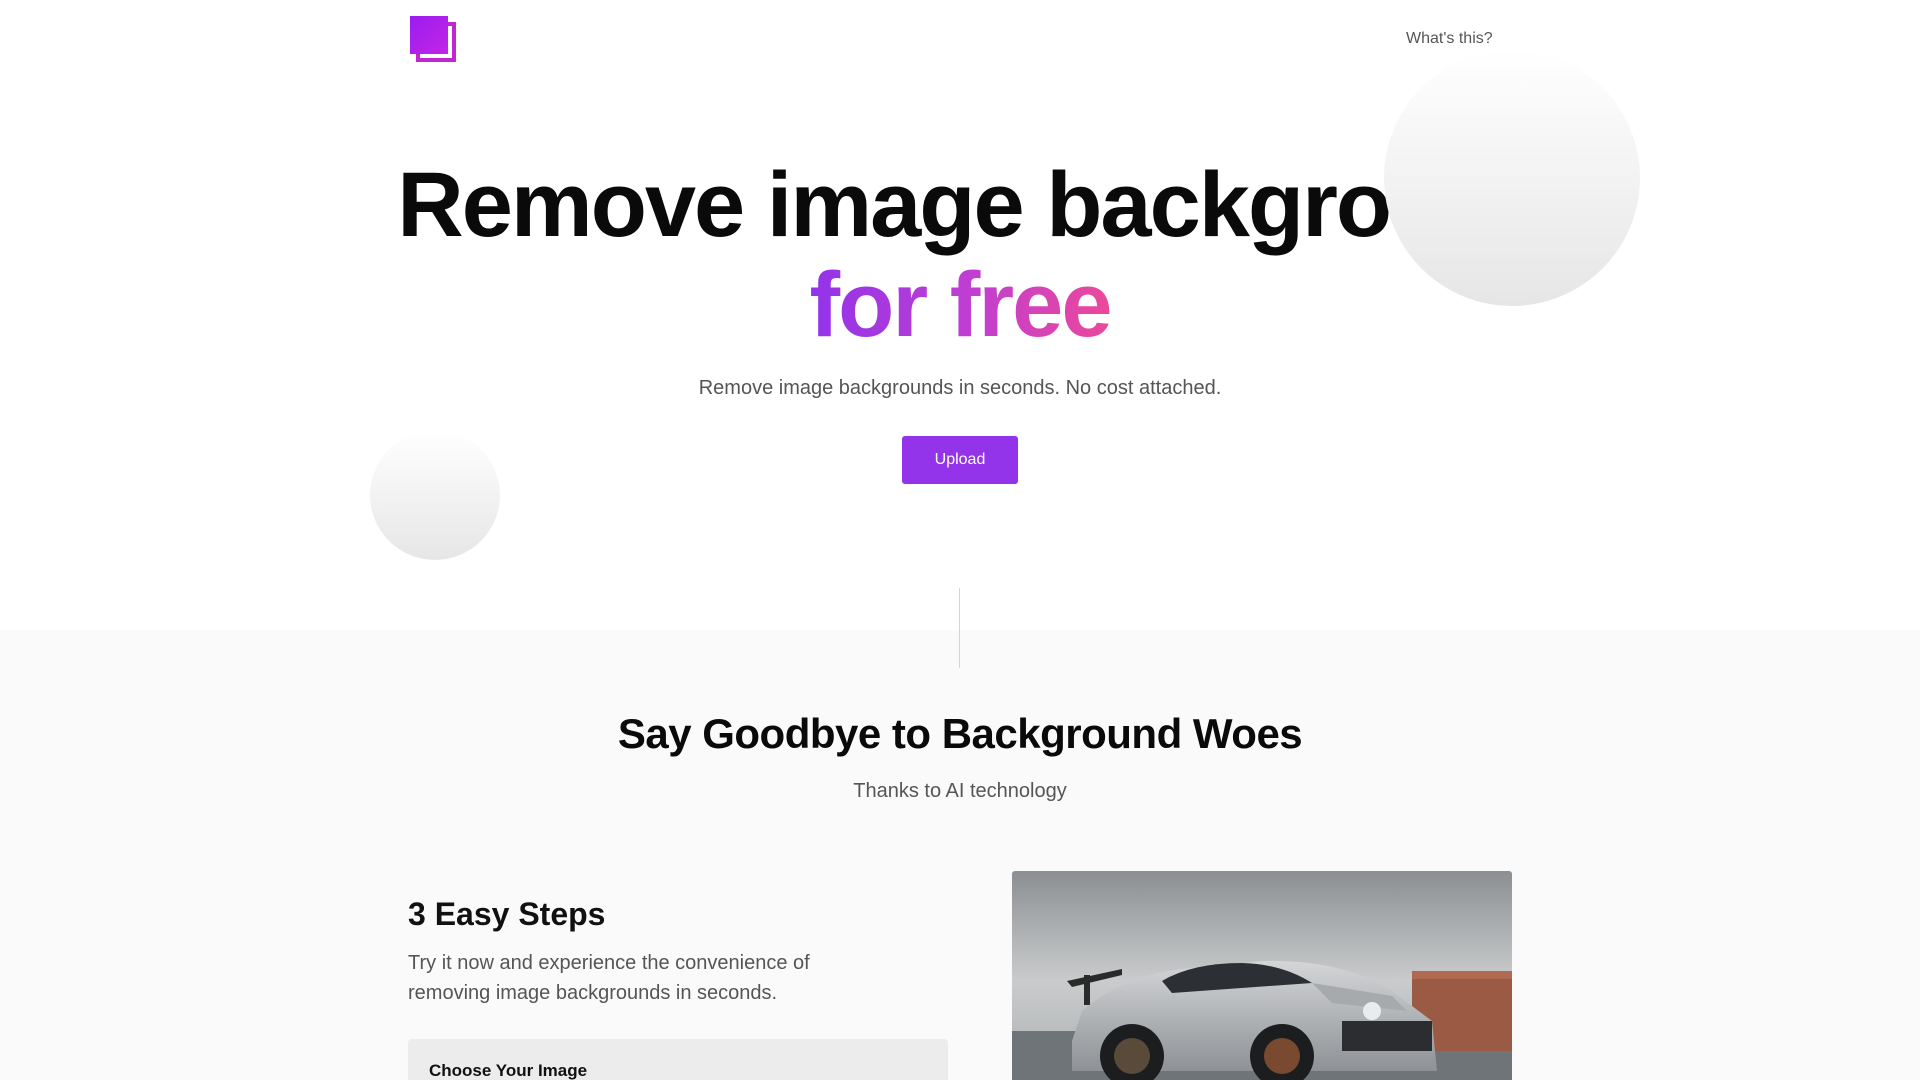 Image resolution: width=1920 pixels, height=1080 pixels. Describe the element at coordinates (960, 460) in the screenshot. I see `upload-button: Upload` at that location.